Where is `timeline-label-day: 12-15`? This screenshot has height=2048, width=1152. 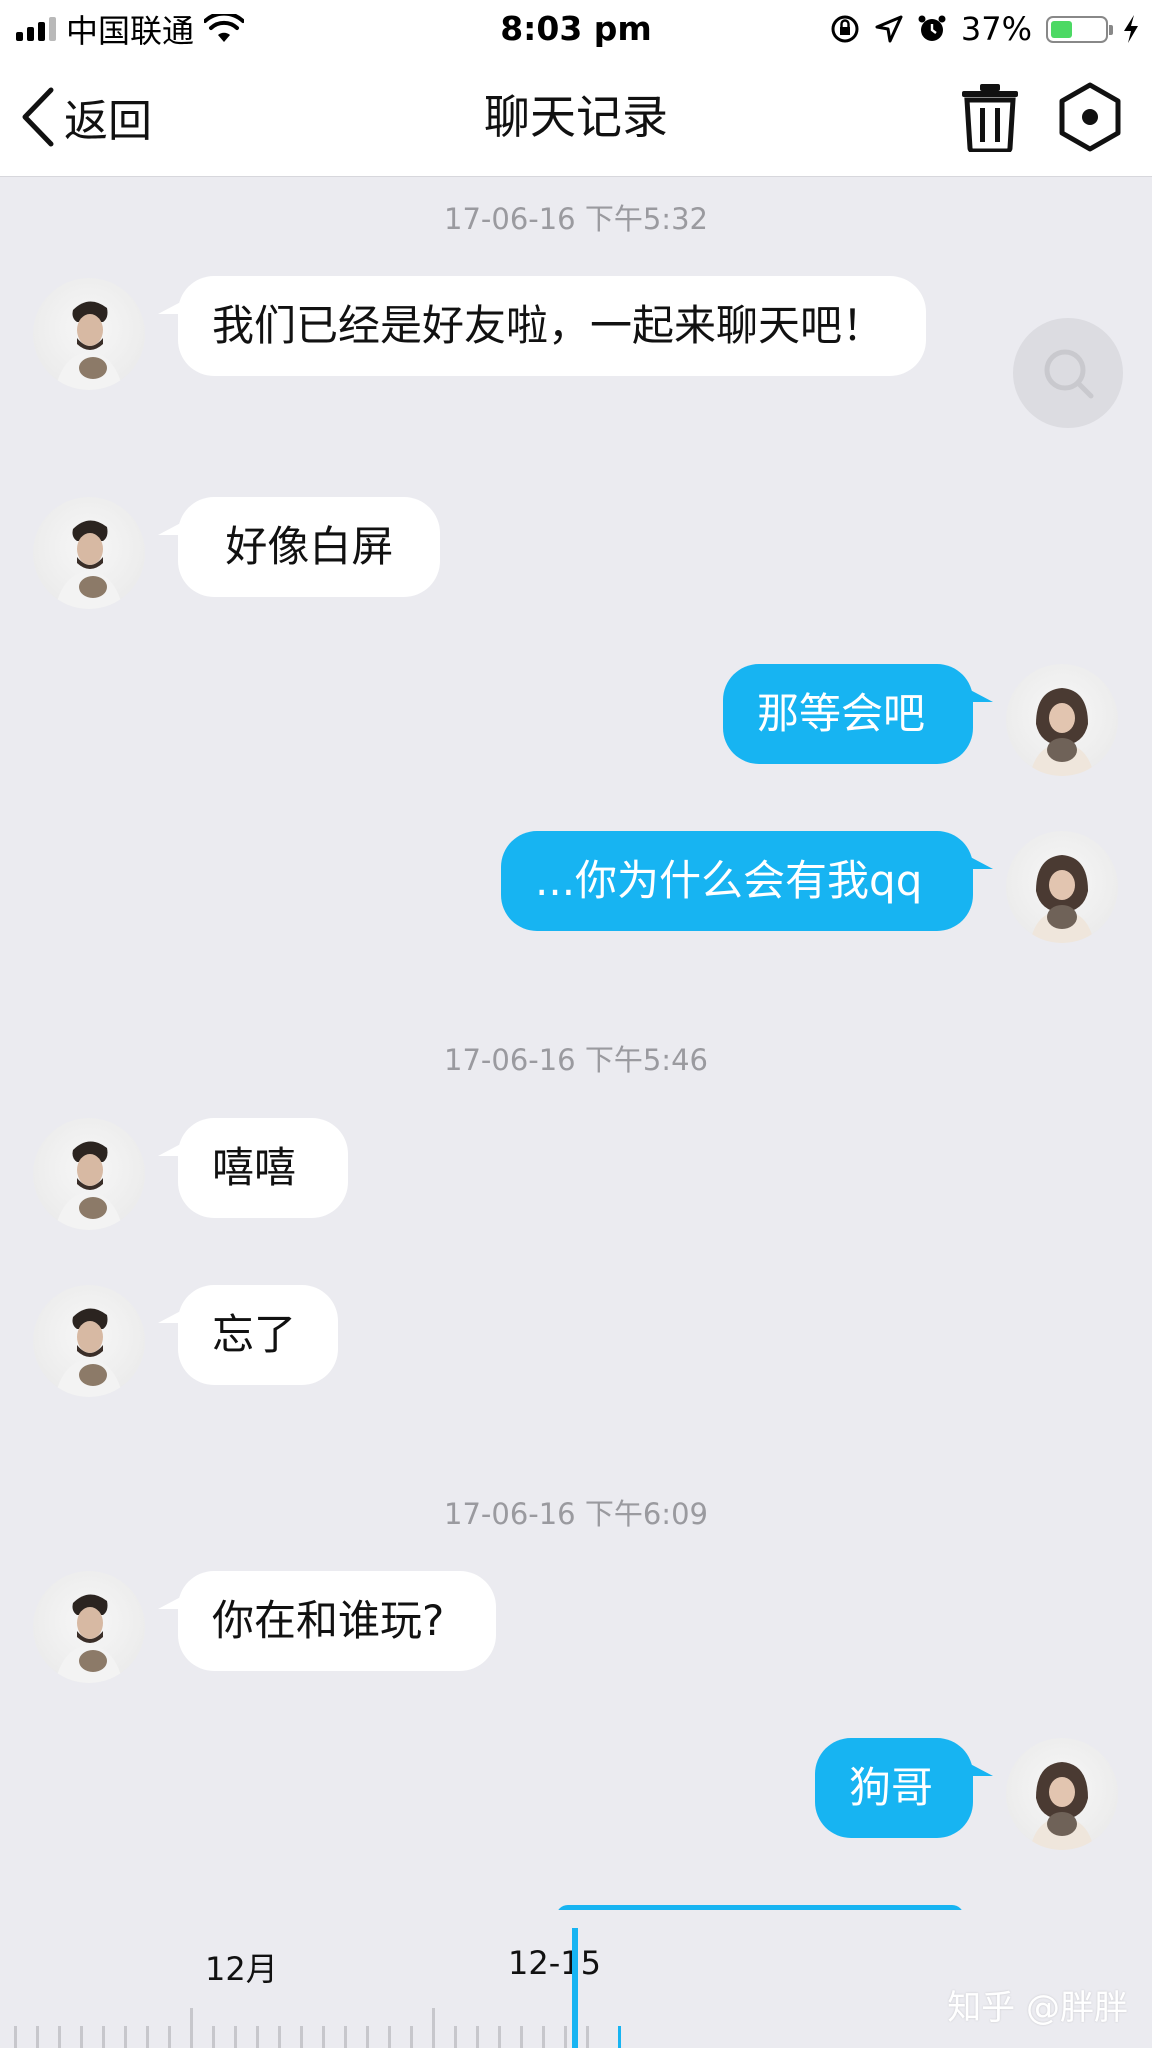 timeline-label-day: 12-15 is located at coordinates (554, 1963).